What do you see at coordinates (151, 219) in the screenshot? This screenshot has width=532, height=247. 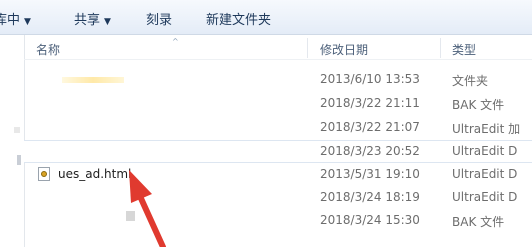 I see `arrow-shaft` at bounding box center [151, 219].